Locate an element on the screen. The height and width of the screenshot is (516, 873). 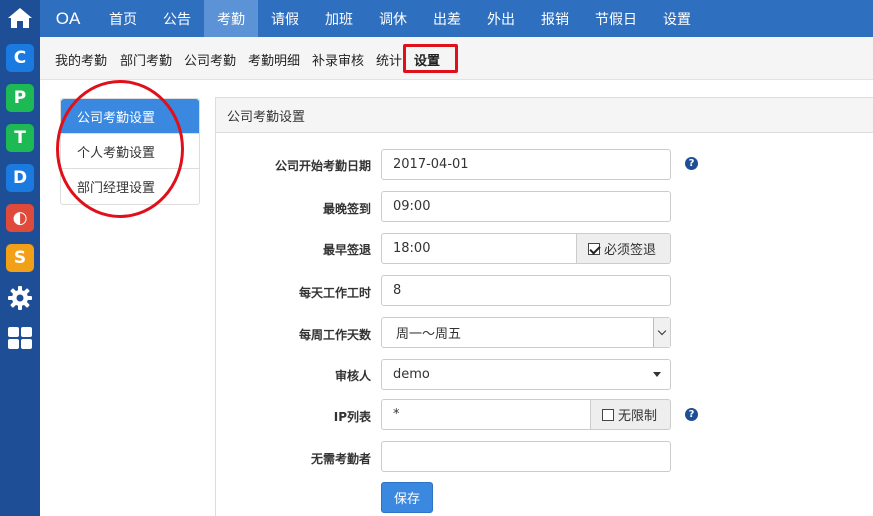
app-d-icon: D is located at coordinates (20, 178).